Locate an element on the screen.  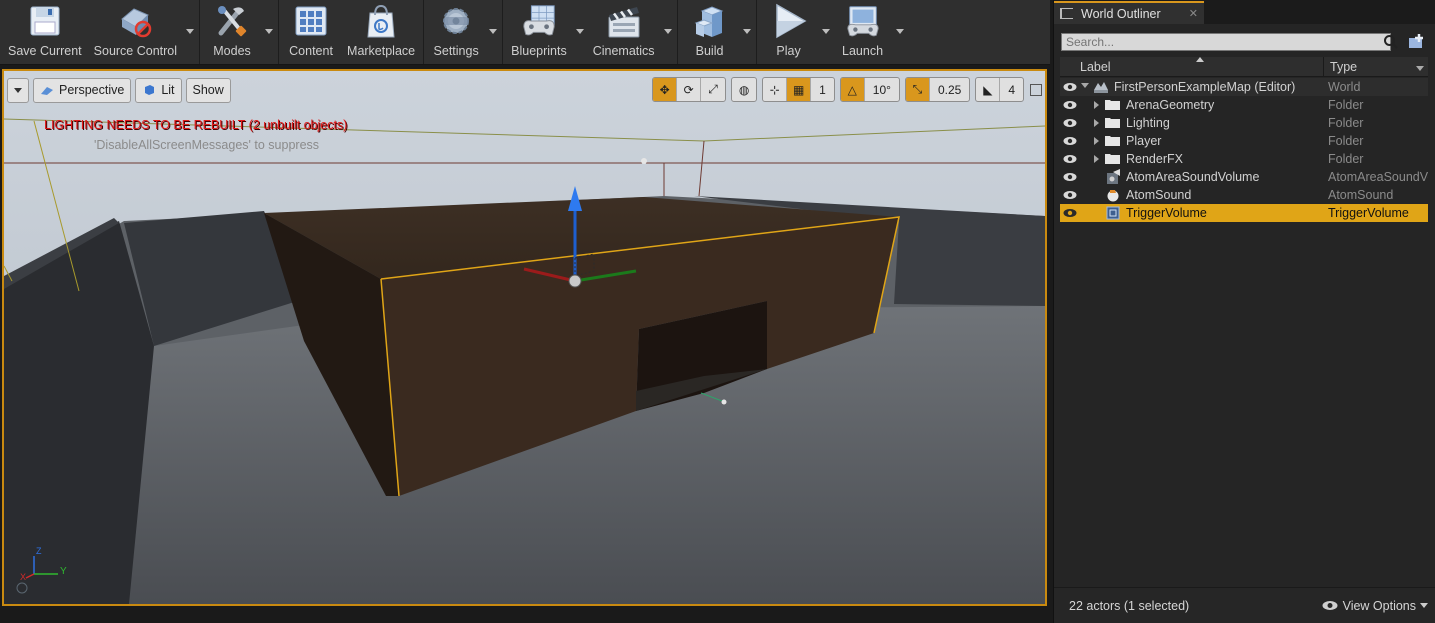
close-tab-icon: ✕ is located at coordinates (1193, 13).